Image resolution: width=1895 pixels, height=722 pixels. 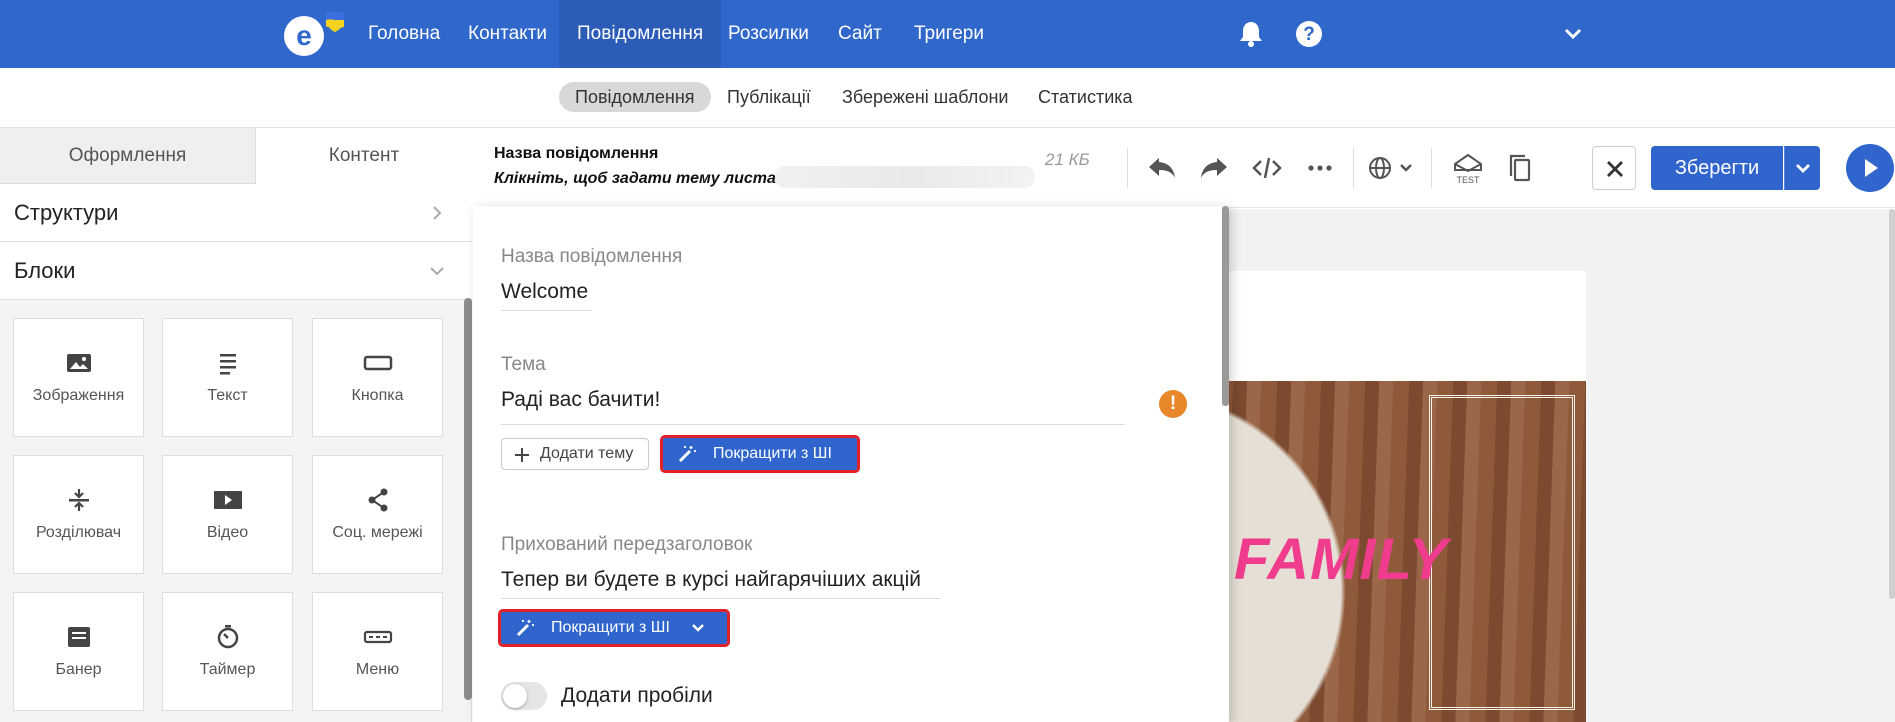 I want to click on section-title: Структури, so click(x=66, y=212).